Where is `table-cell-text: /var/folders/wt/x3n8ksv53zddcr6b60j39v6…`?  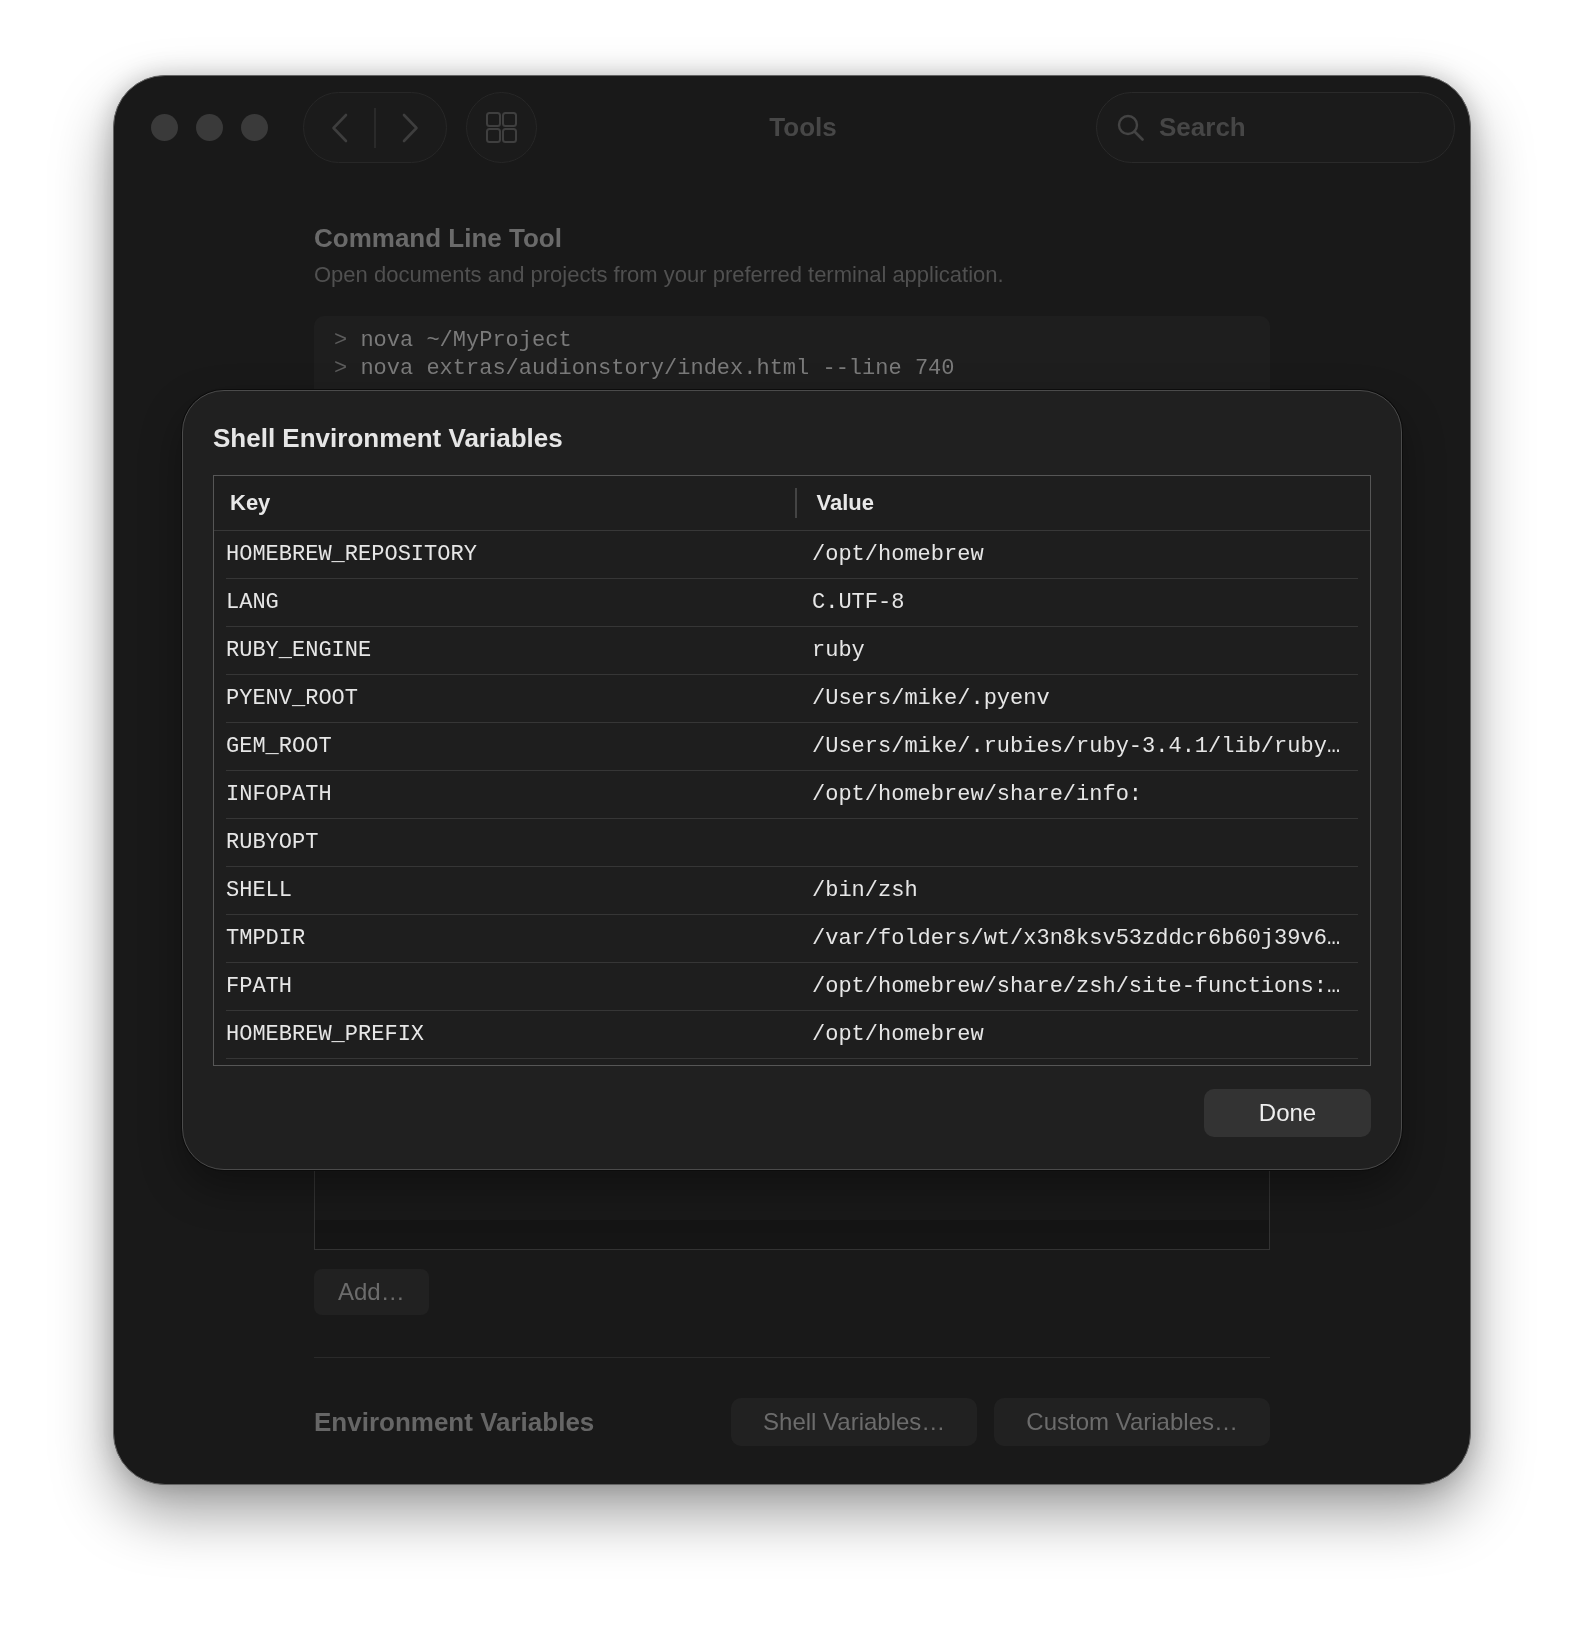
table-cell-text: /var/folders/wt/x3n8ksv53zddcr6b60j39v6… is located at coordinates (1077, 938).